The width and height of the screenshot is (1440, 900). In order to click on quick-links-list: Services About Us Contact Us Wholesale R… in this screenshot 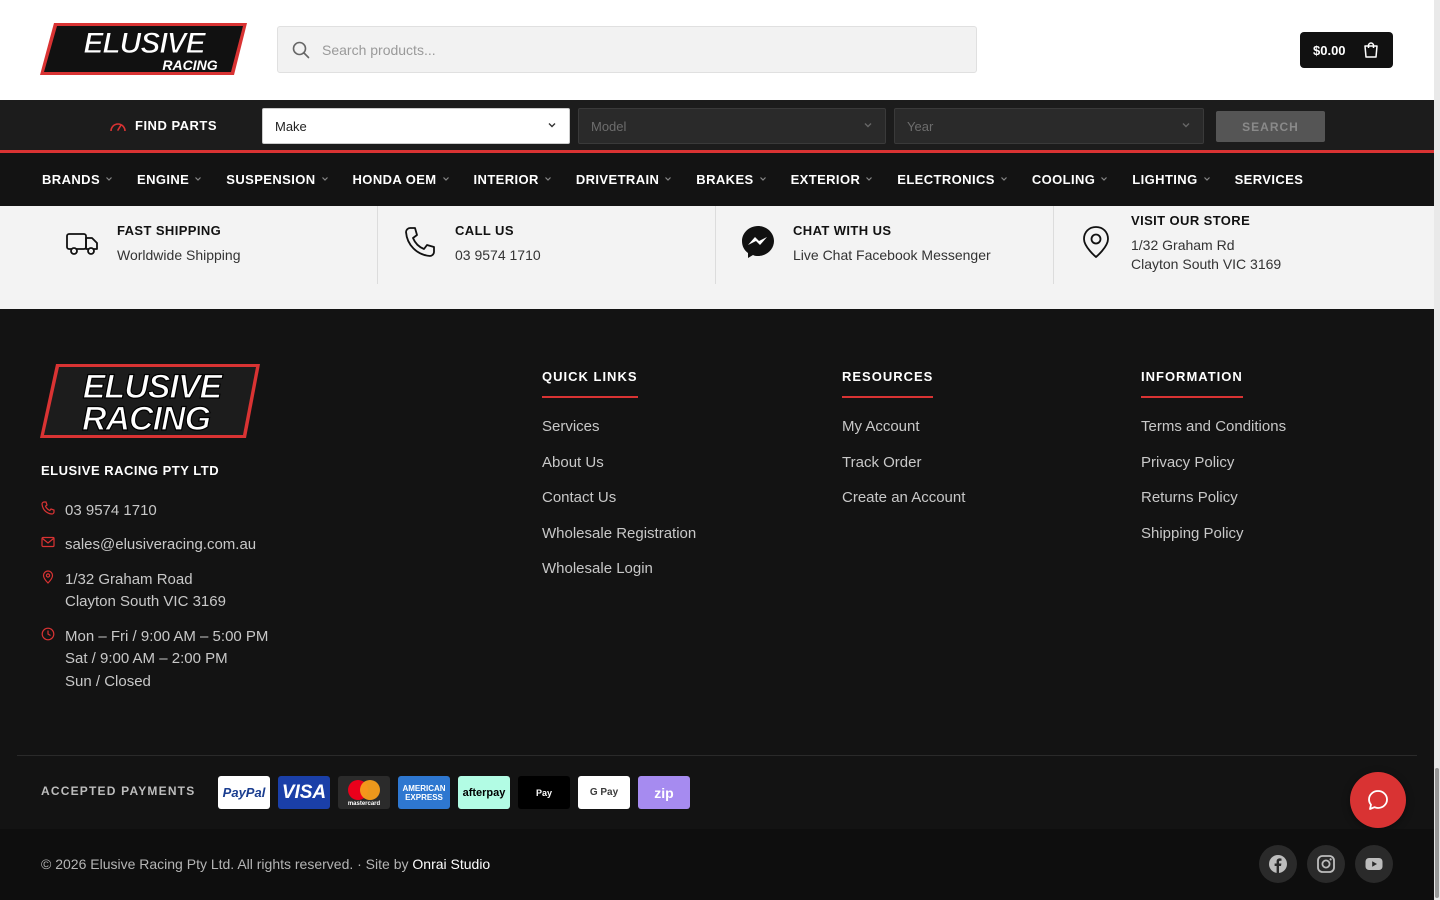, I will do `click(619, 507)`.